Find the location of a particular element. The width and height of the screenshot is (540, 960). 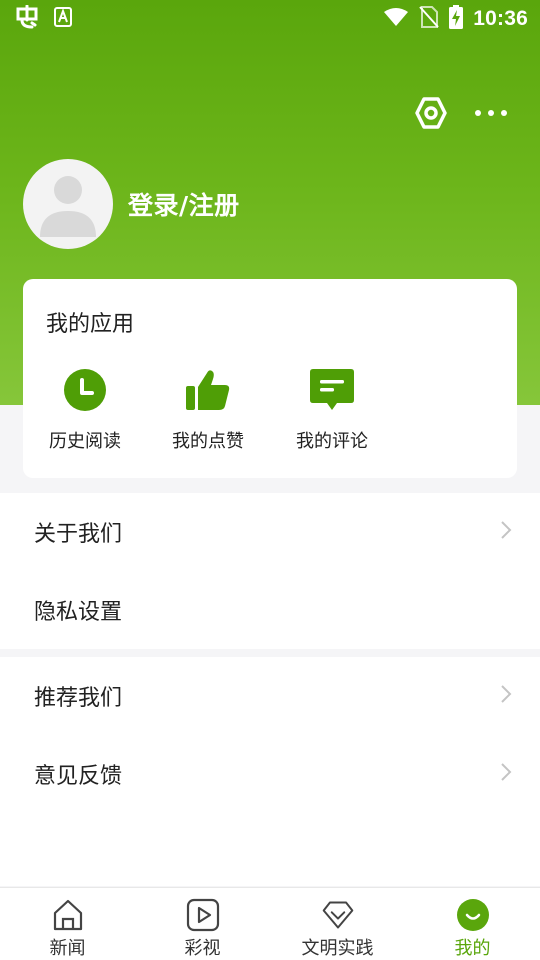

nav-item-mine: 我的 is located at coordinates (472, 924).